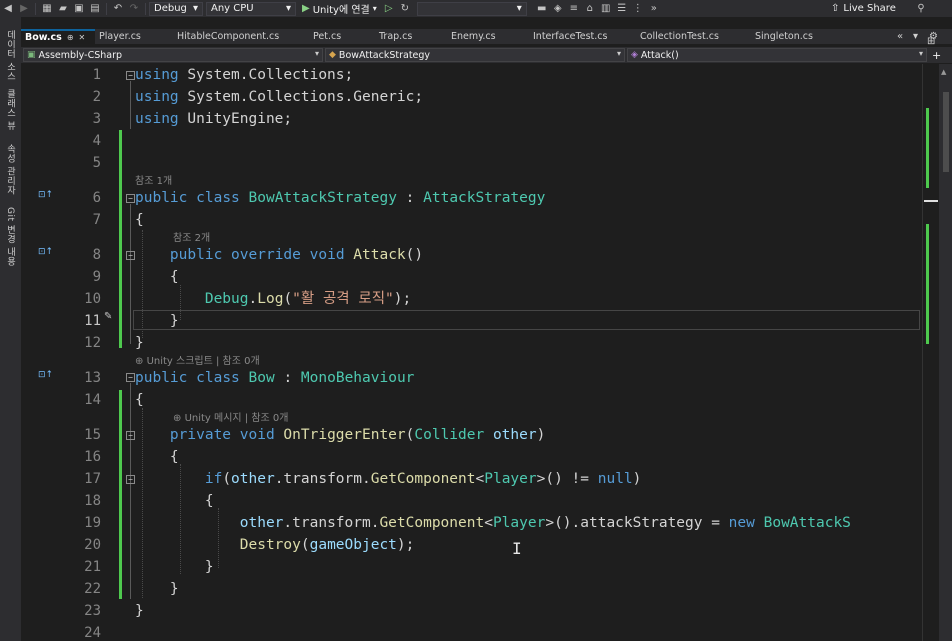 The width and height of the screenshot is (952, 641). I want to click on side-tab-data-sources: 데이터 소스, so click(10, 55).